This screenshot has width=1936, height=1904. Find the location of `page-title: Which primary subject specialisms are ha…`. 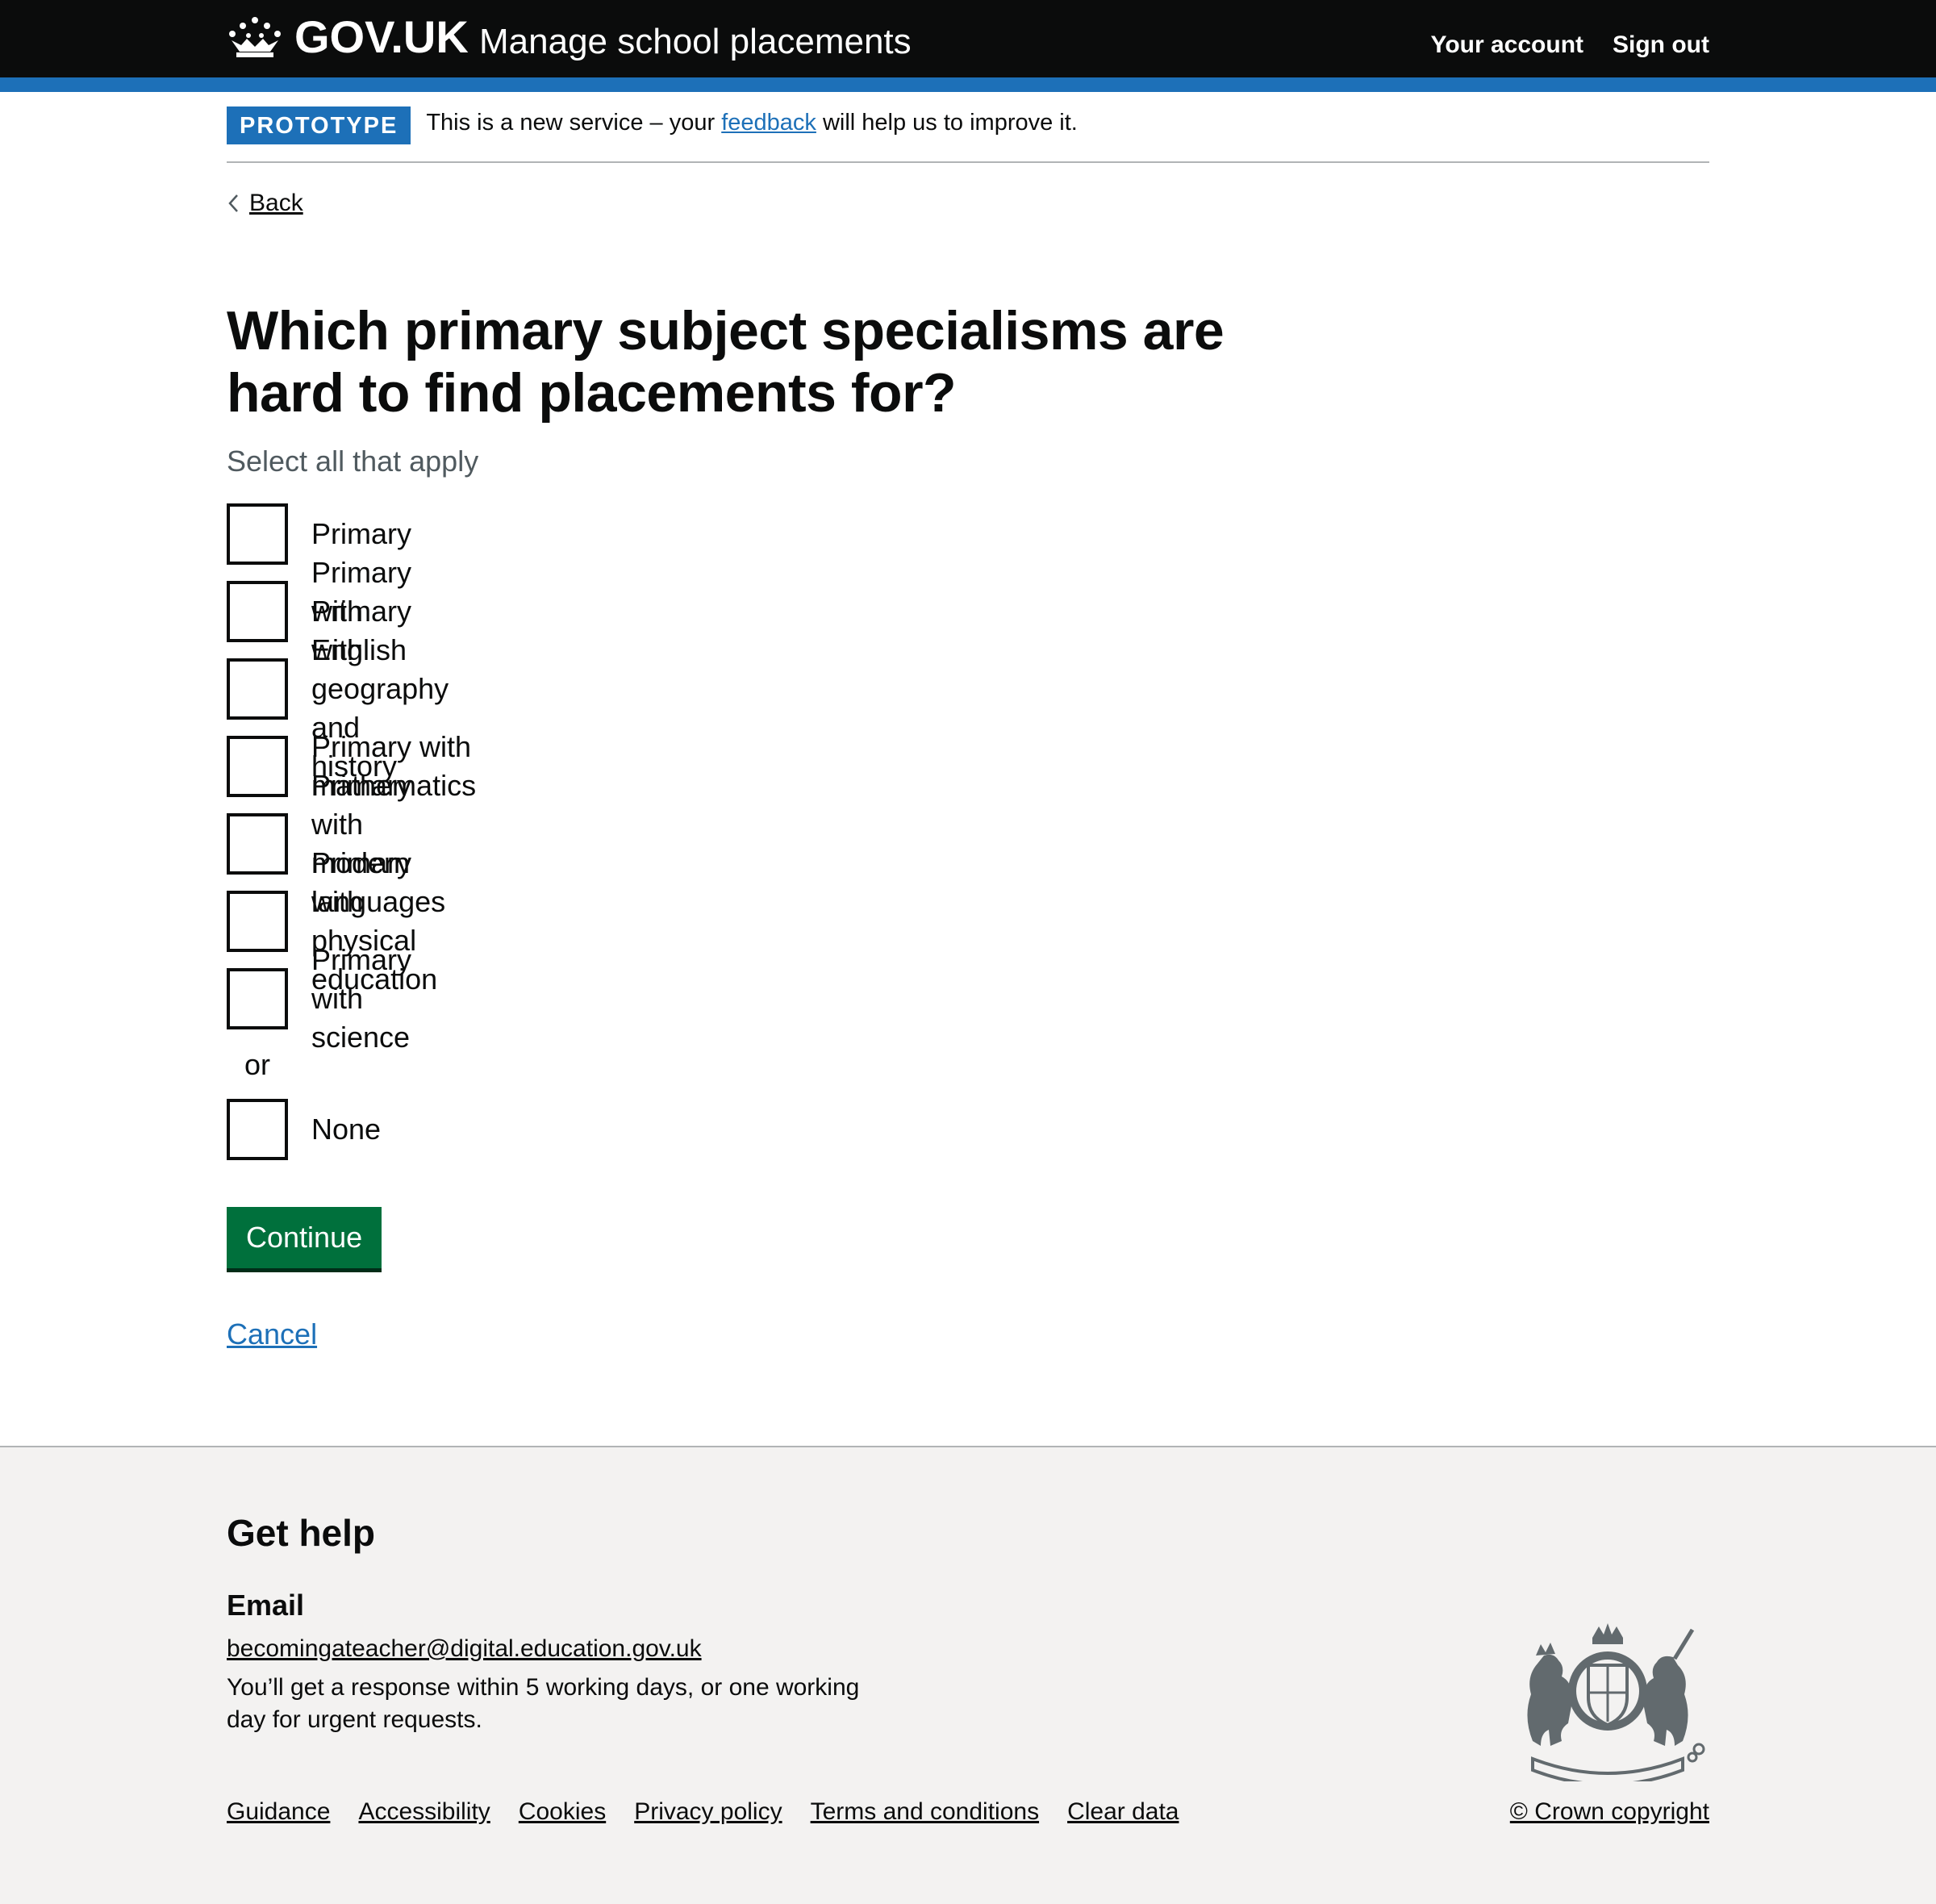

page-title: Which primary subject specialisms are ha… is located at coordinates (726, 362).